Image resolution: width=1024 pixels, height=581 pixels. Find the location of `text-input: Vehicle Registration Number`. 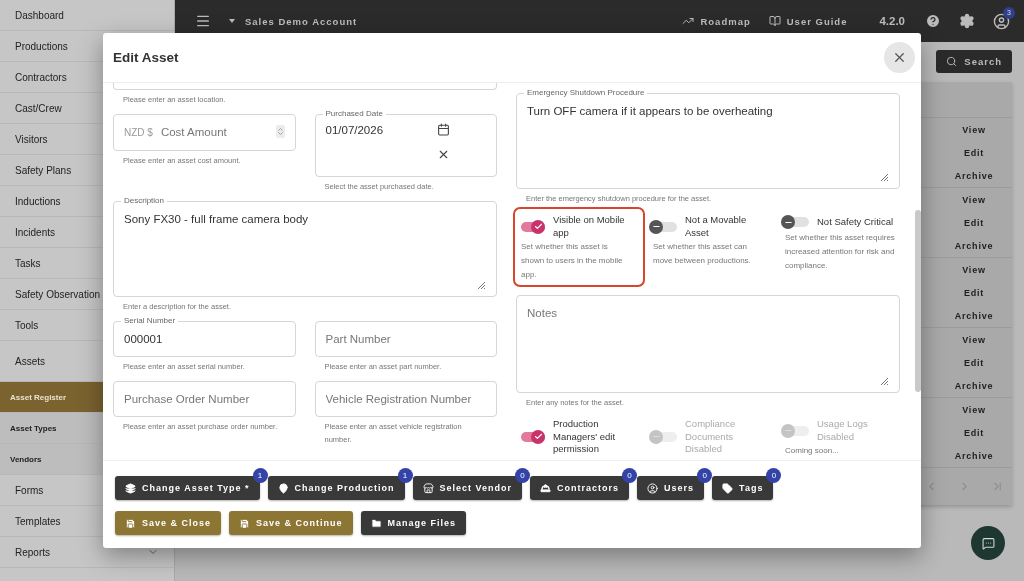

text-input: Vehicle Registration Number is located at coordinates (405, 399).